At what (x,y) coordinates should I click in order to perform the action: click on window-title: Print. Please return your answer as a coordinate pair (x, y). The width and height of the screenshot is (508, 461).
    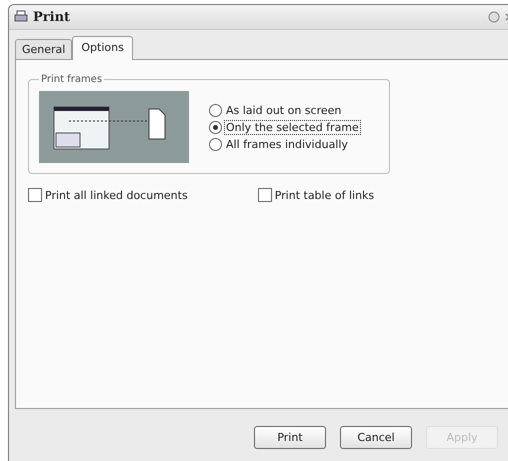
    Looking at the image, I should click on (52, 17).